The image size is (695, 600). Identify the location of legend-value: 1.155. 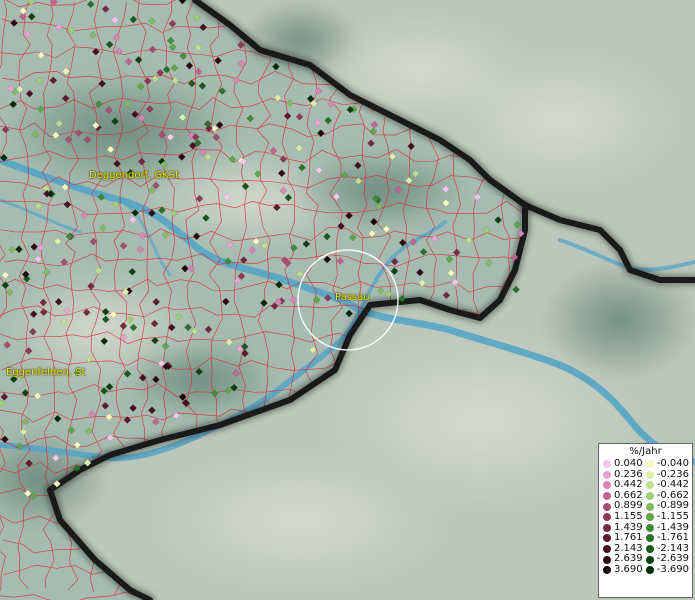
(628, 516).